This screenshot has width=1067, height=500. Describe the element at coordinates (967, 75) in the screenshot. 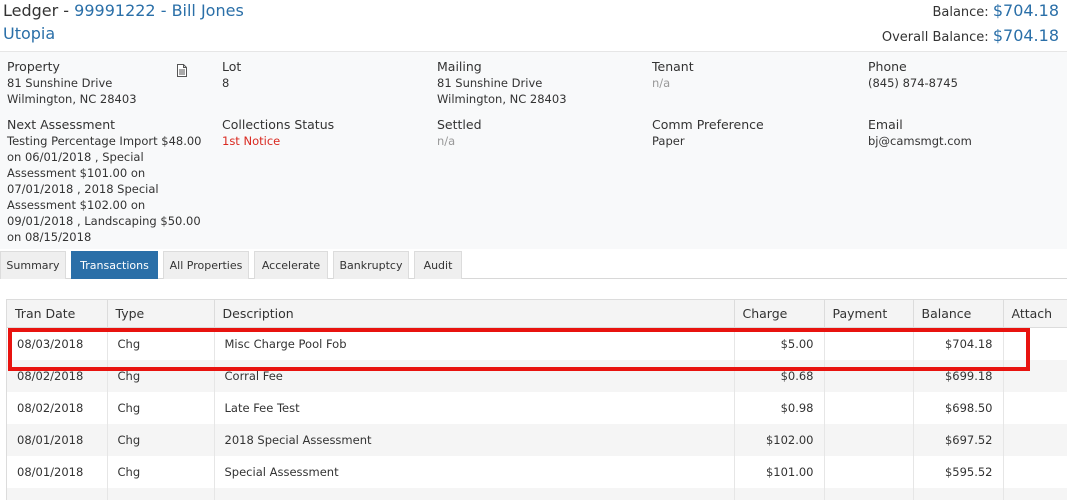

I see `phone-field: Phone (845) 874-8745` at that location.